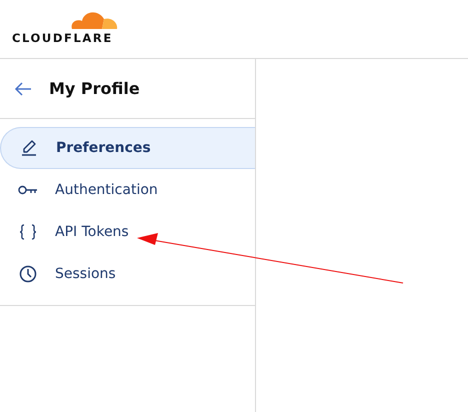  I want to click on braces-icon, so click(28, 232).